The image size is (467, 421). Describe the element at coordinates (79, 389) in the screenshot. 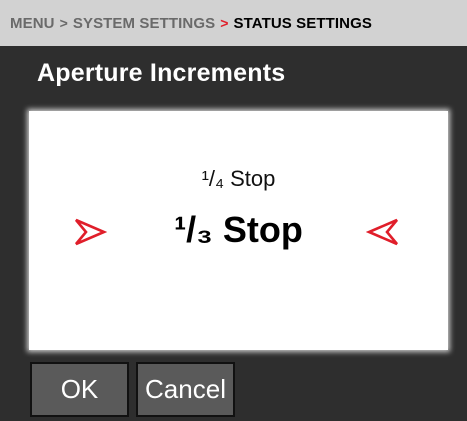

I see `ok-button: OK` at that location.